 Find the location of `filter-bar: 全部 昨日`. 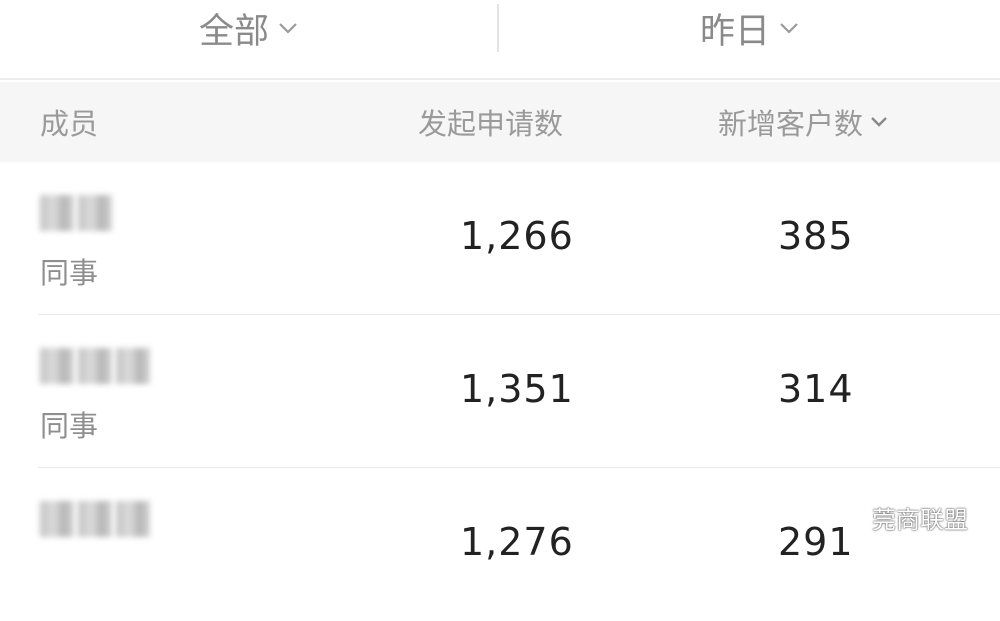

filter-bar: 全部 昨日 is located at coordinates (500, 40).